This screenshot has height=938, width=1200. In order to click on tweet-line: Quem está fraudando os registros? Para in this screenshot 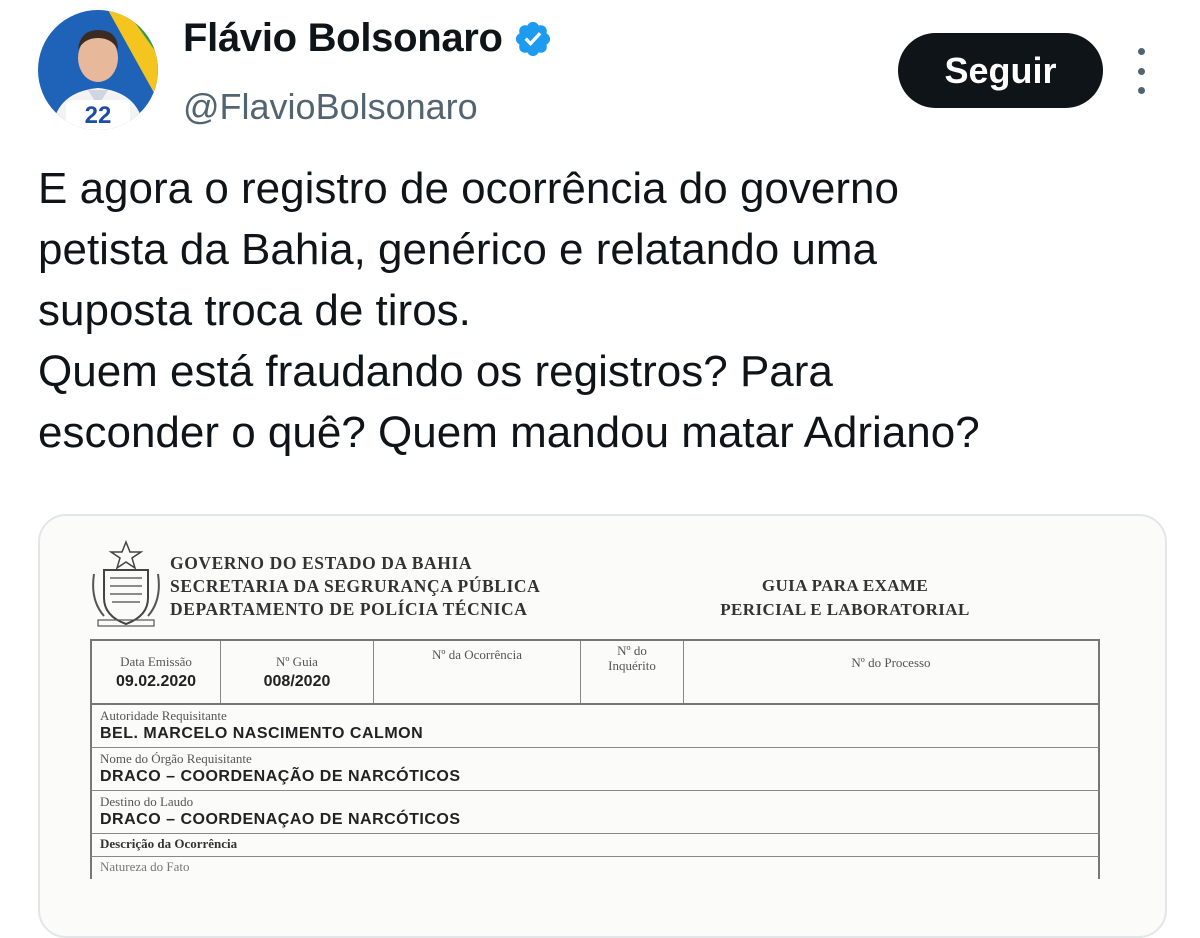, I will do `click(435, 371)`.